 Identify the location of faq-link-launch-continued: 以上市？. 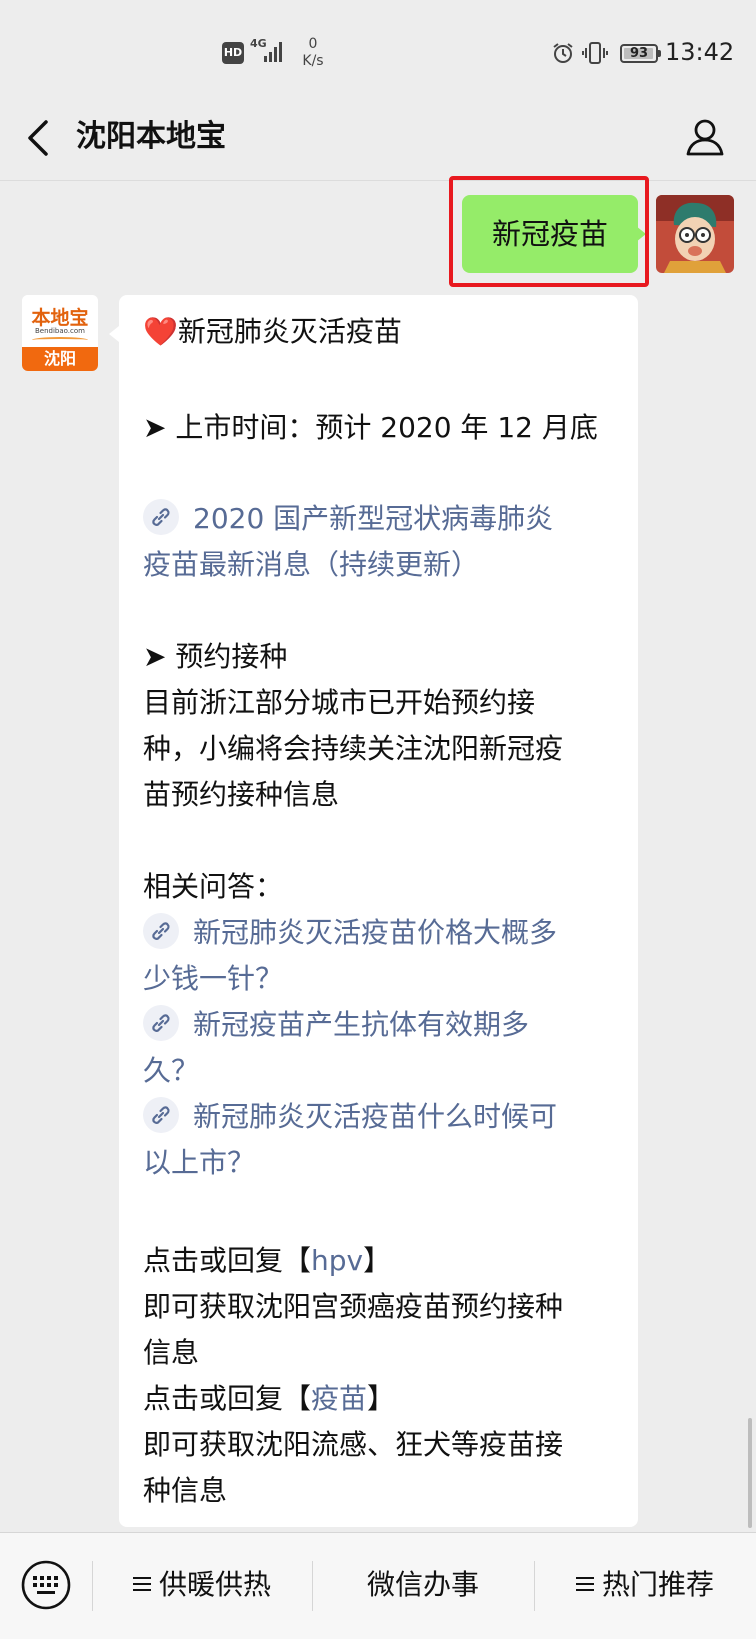
(199, 1163).